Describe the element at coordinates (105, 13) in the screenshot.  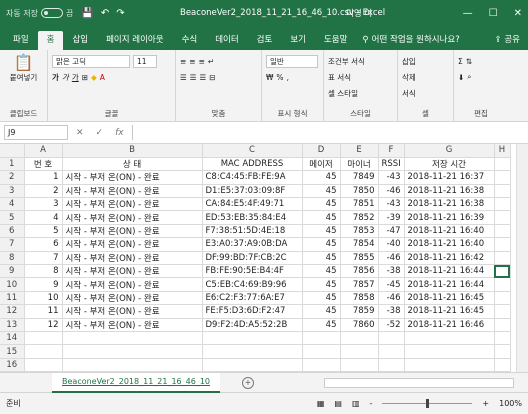
I see `undo-icon: ↶` at that location.